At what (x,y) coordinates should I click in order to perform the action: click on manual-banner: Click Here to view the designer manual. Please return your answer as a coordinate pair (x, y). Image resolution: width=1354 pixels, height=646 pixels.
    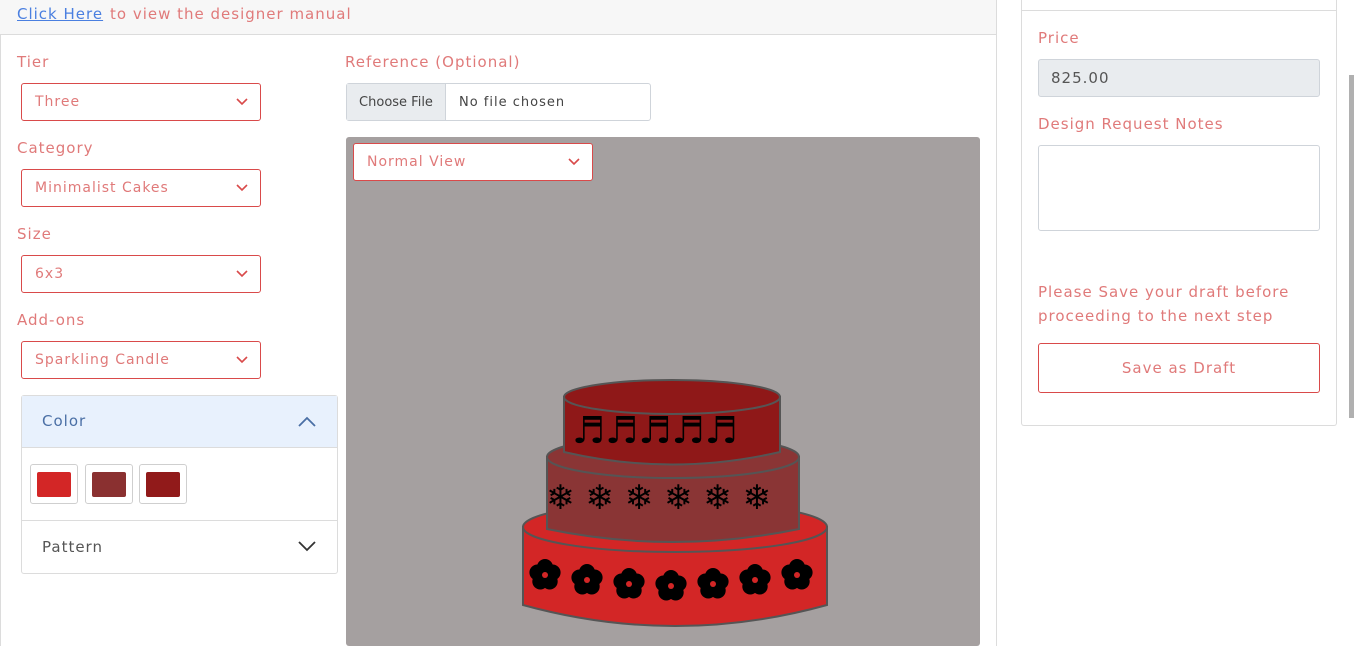
    Looking at the image, I should click on (498, 17).